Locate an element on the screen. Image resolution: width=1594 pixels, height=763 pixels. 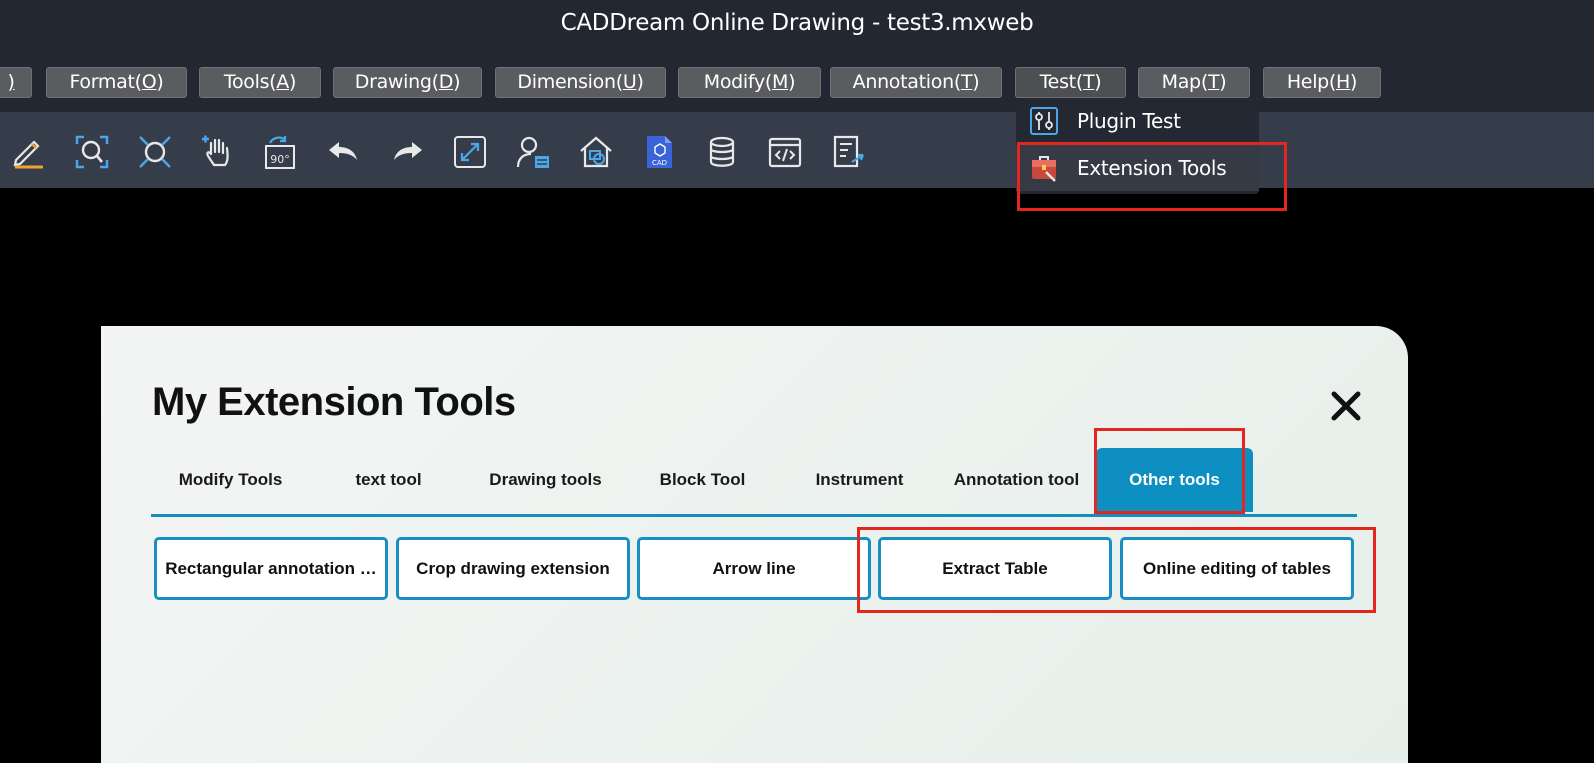
database-icon is located at coordinates (722, 152).